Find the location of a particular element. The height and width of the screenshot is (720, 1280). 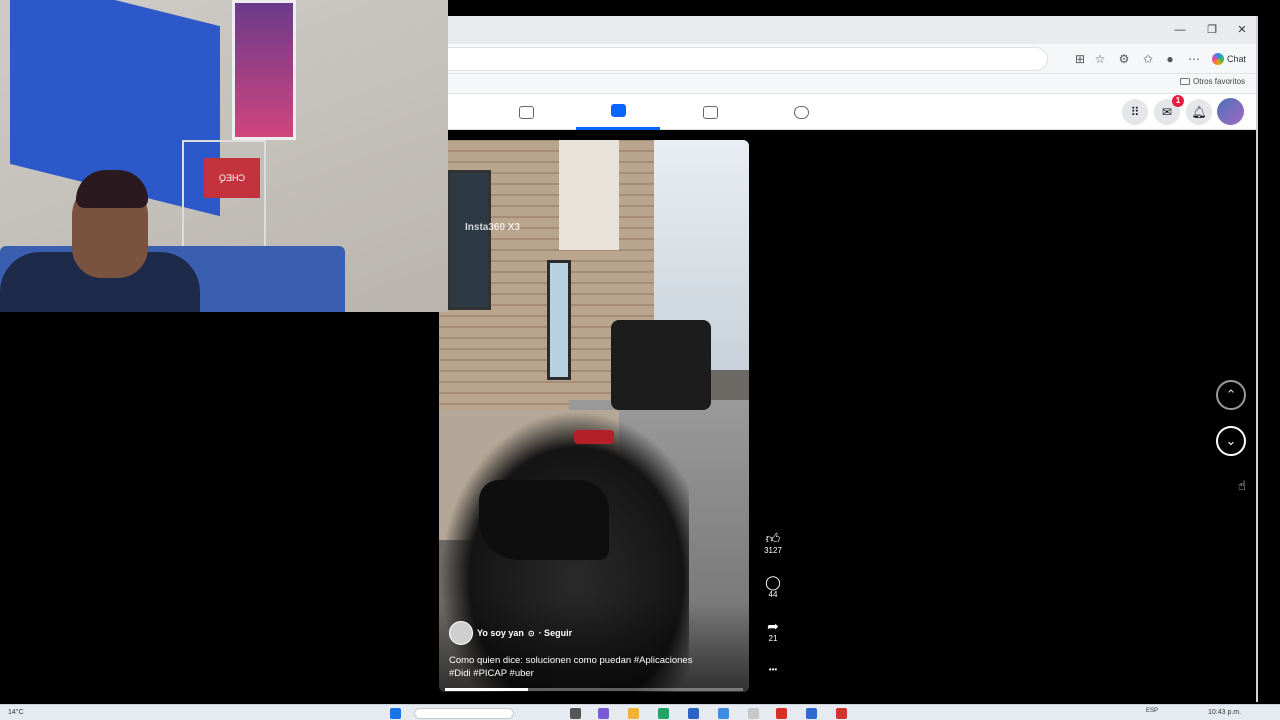

tab-feed is located at coordinates (526, 112).